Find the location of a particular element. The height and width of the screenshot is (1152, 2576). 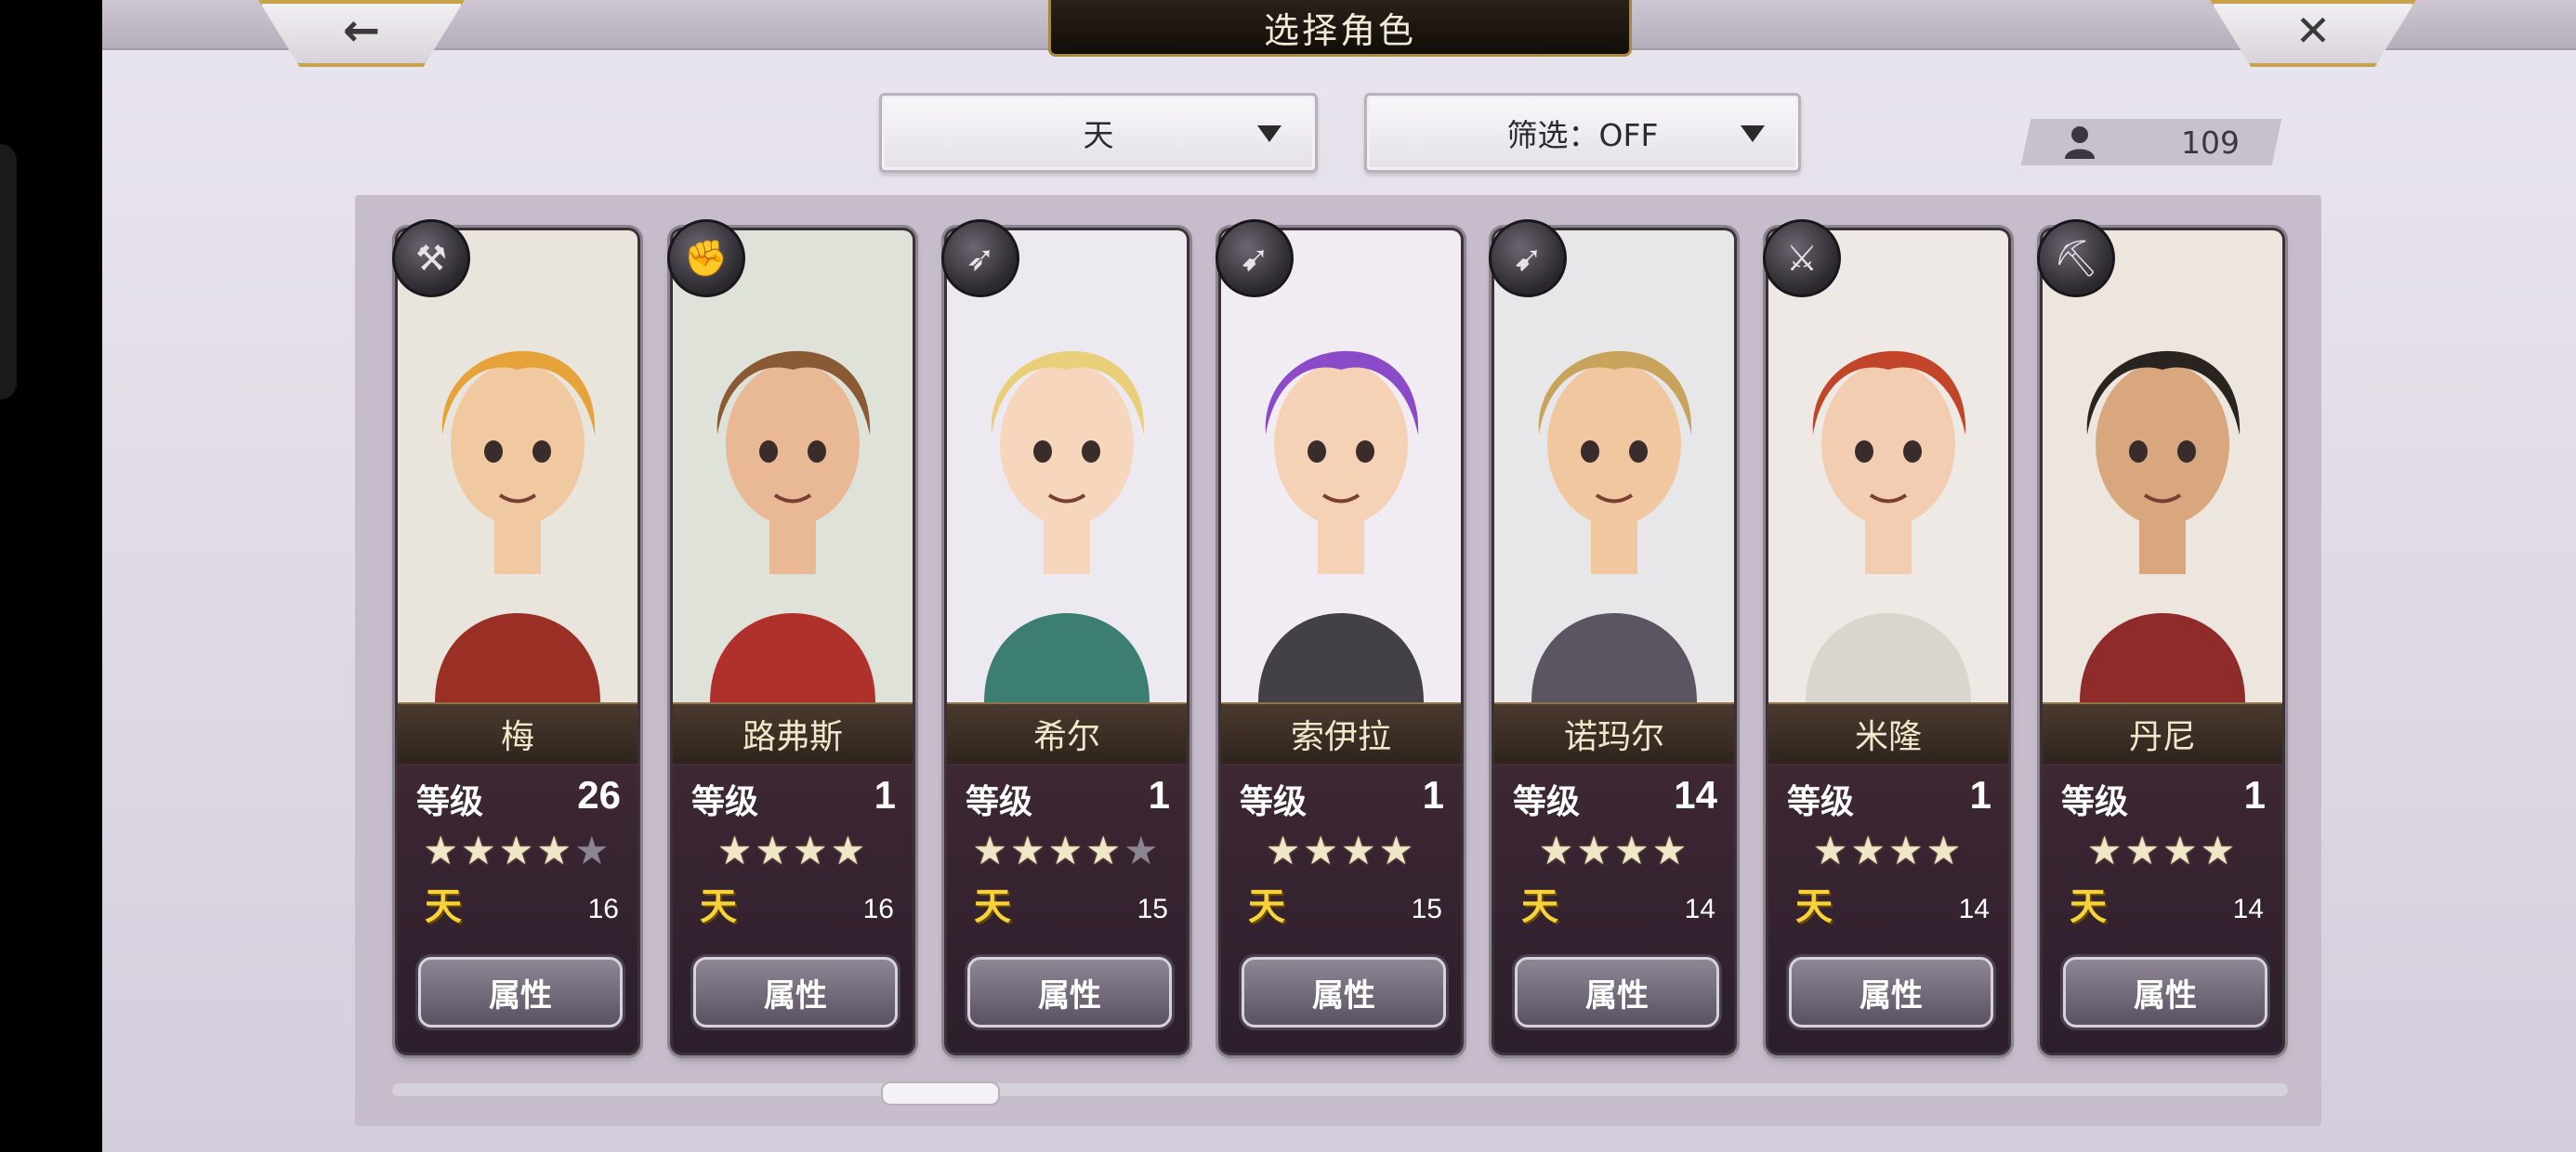

character-card: 诺玛尔 等级 14 ★★★★ 天 14 属性 is located at coordinates (1614, 641).